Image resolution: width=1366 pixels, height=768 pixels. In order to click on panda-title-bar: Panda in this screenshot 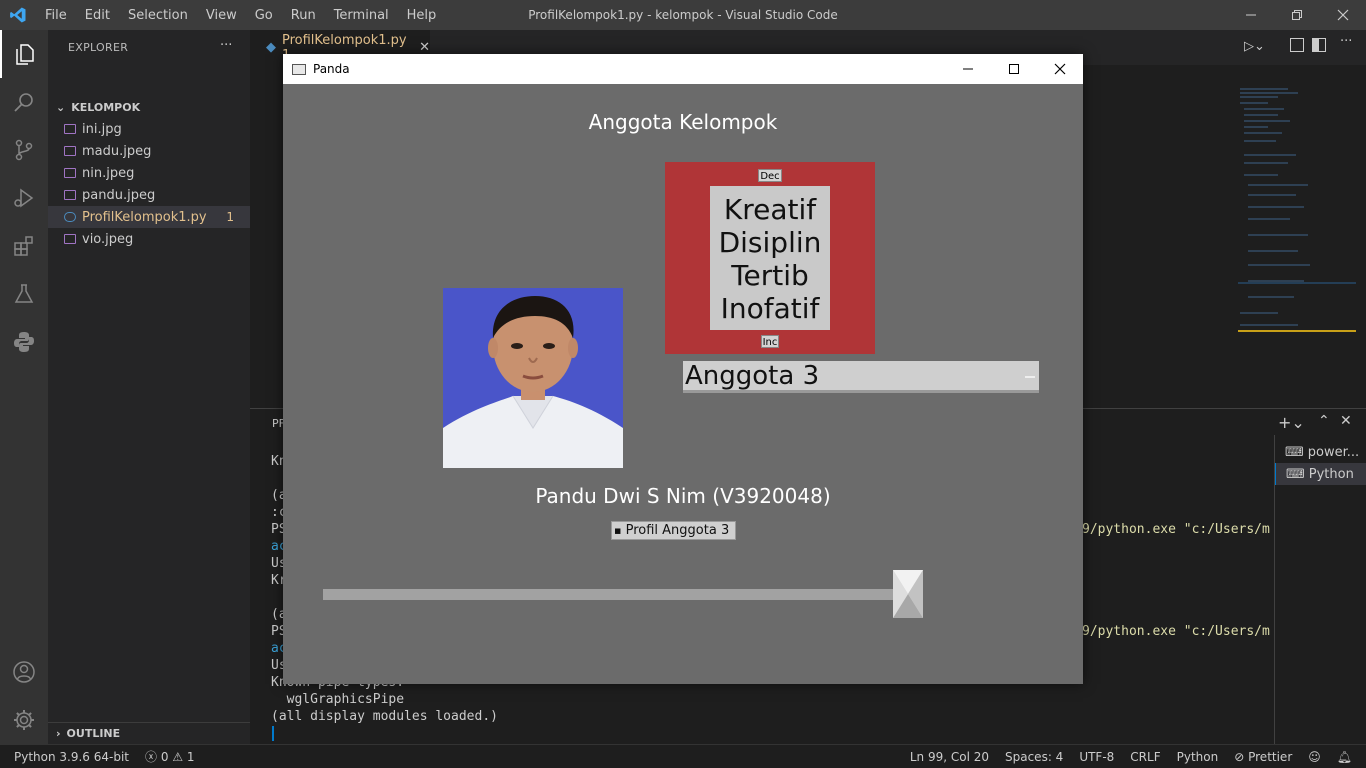, I will do `click(683, 69)`.